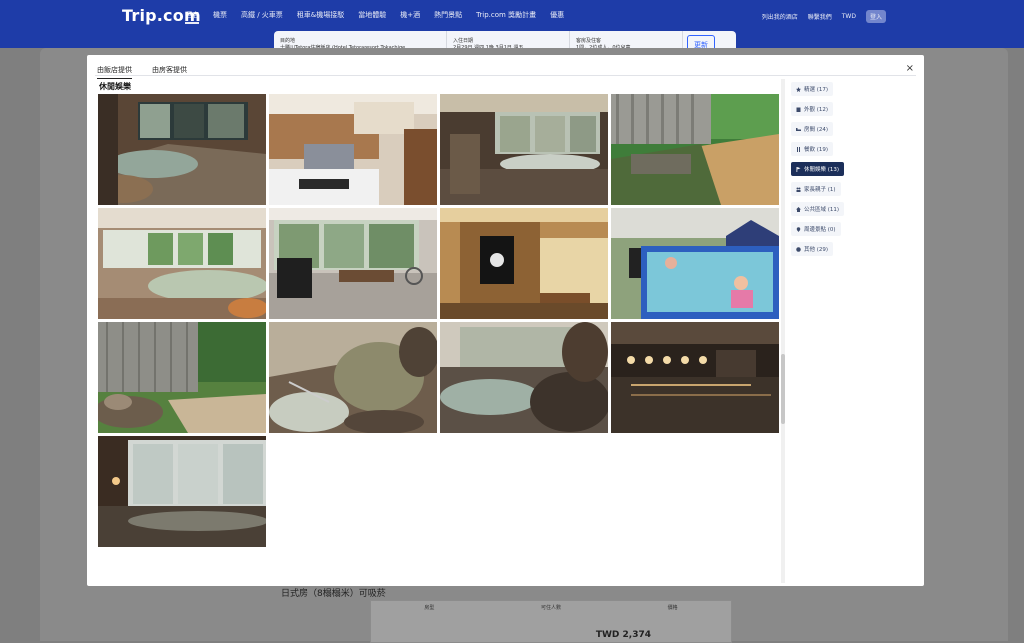 The image size is (1024, 643). I want to click on table-header: 房型, so click(429, 608).